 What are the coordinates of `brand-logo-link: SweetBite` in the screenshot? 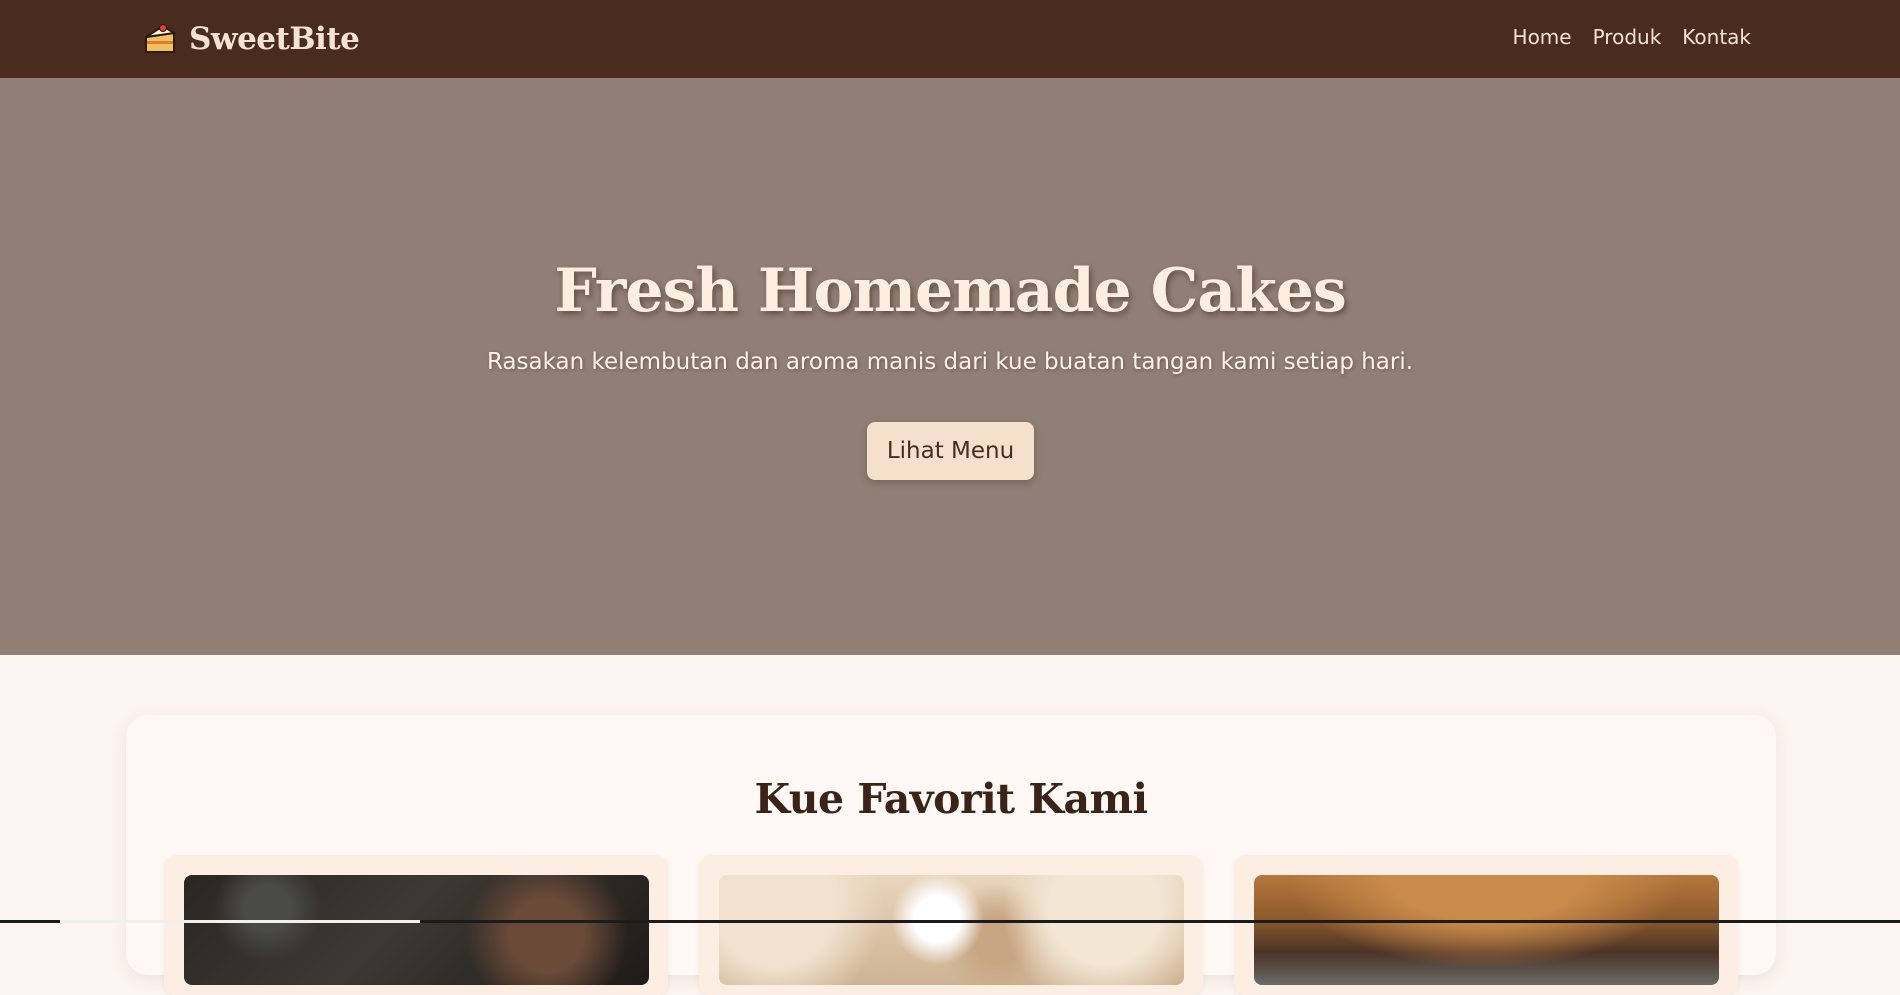 It's located at (251, 39).